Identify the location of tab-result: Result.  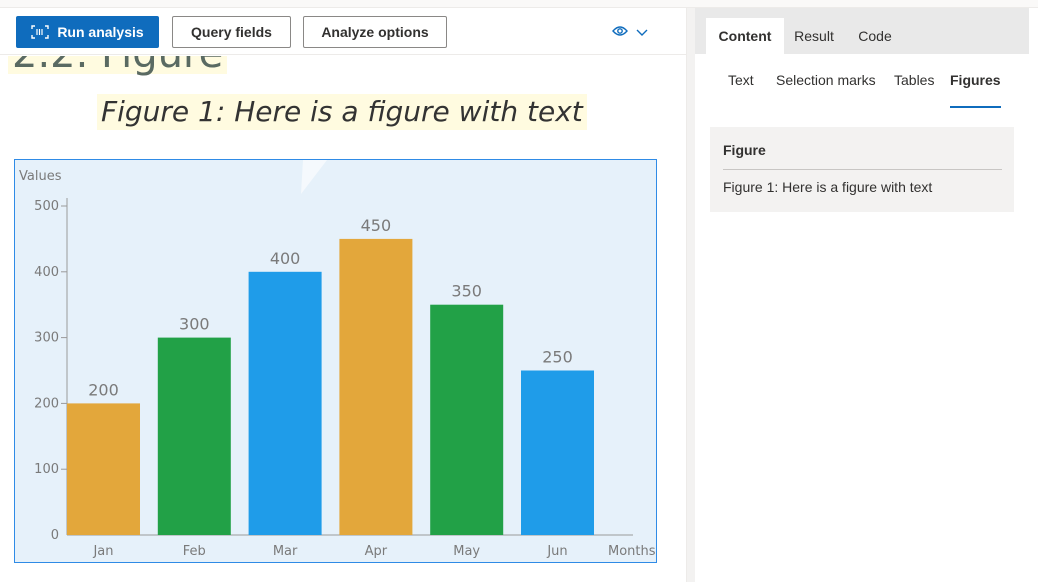
(814, 36).